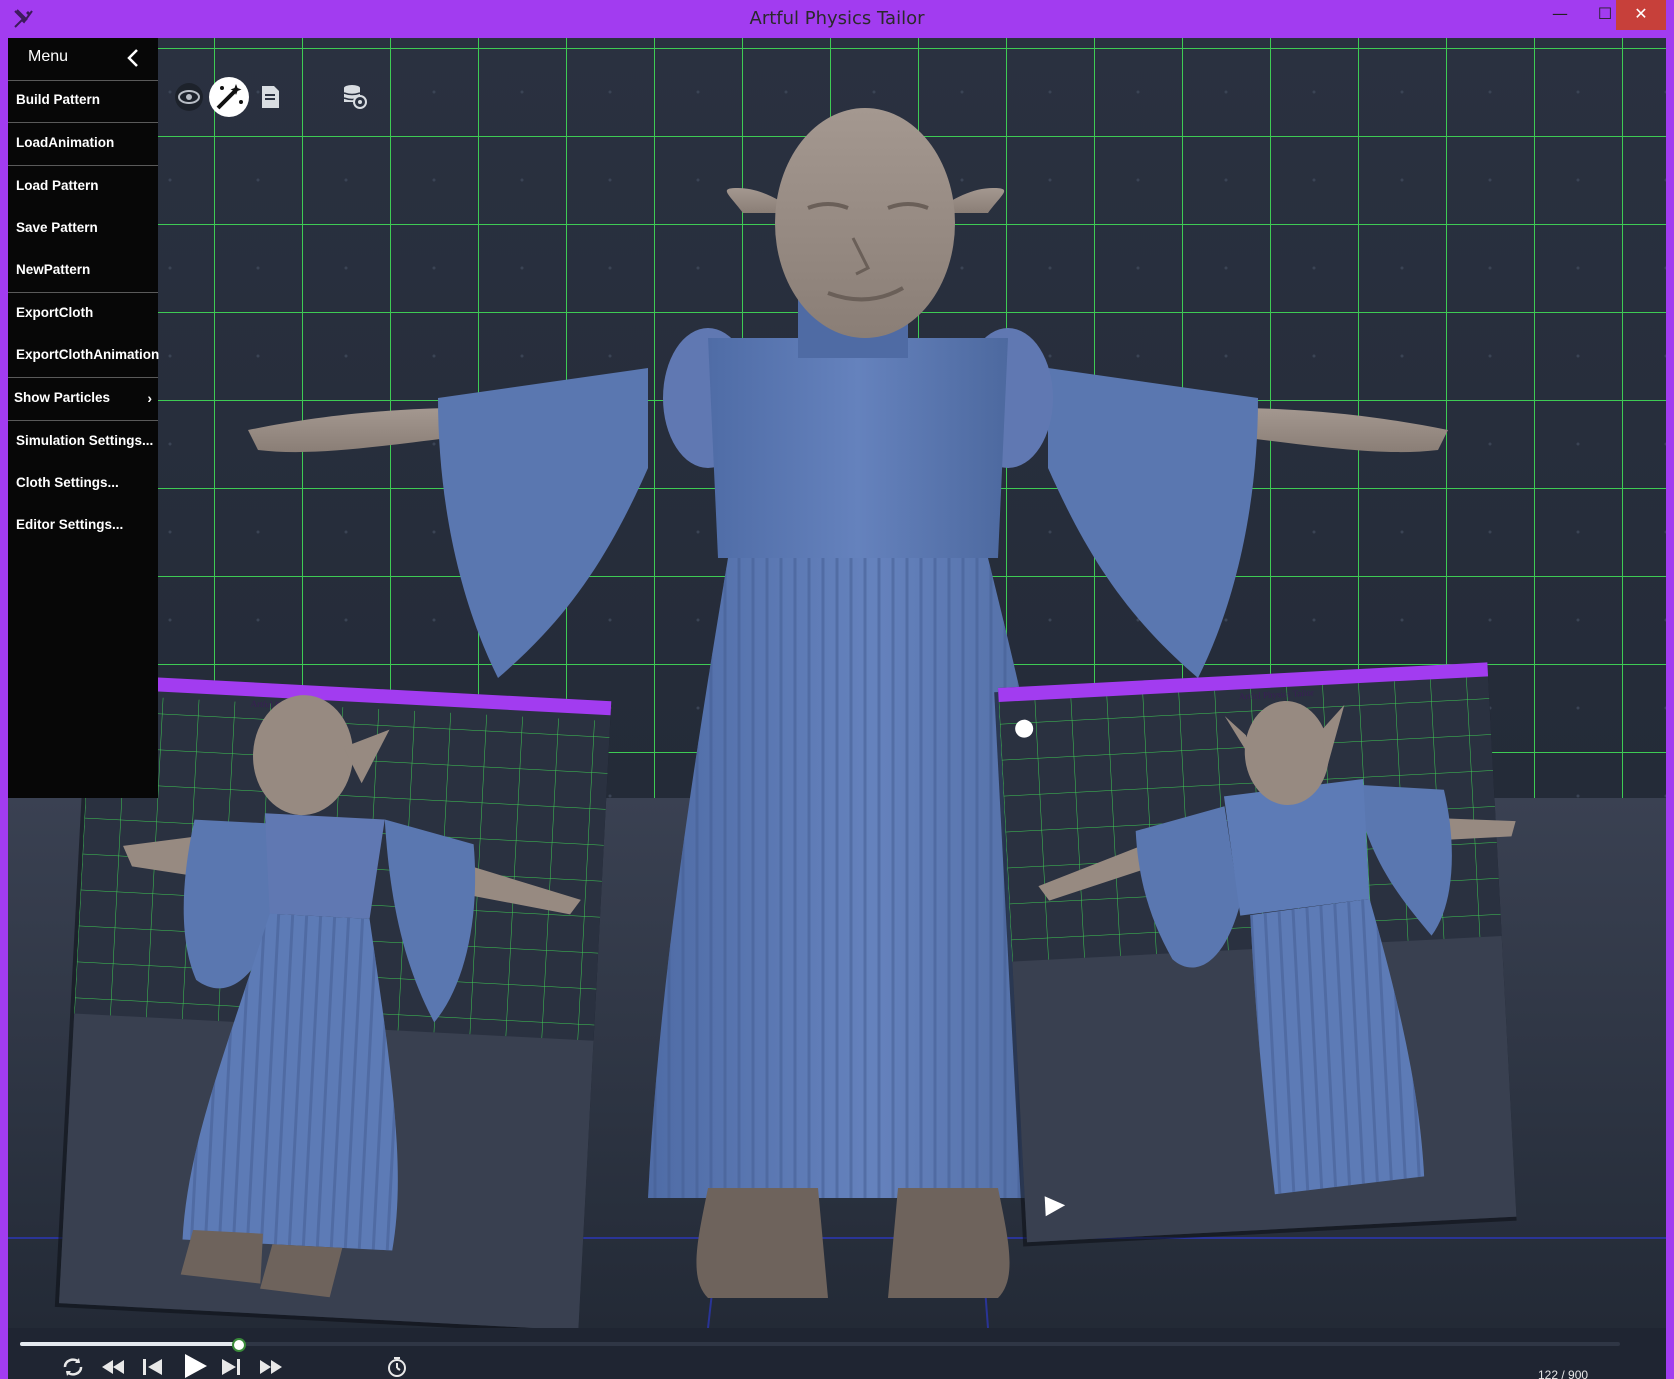 The height and width of the screenshot is (1379, 1674). What do you see at coordinates (57, 227) in the screenshot?
I see `menu-item-label: Save Pattern` at bounding box center [57, 227].